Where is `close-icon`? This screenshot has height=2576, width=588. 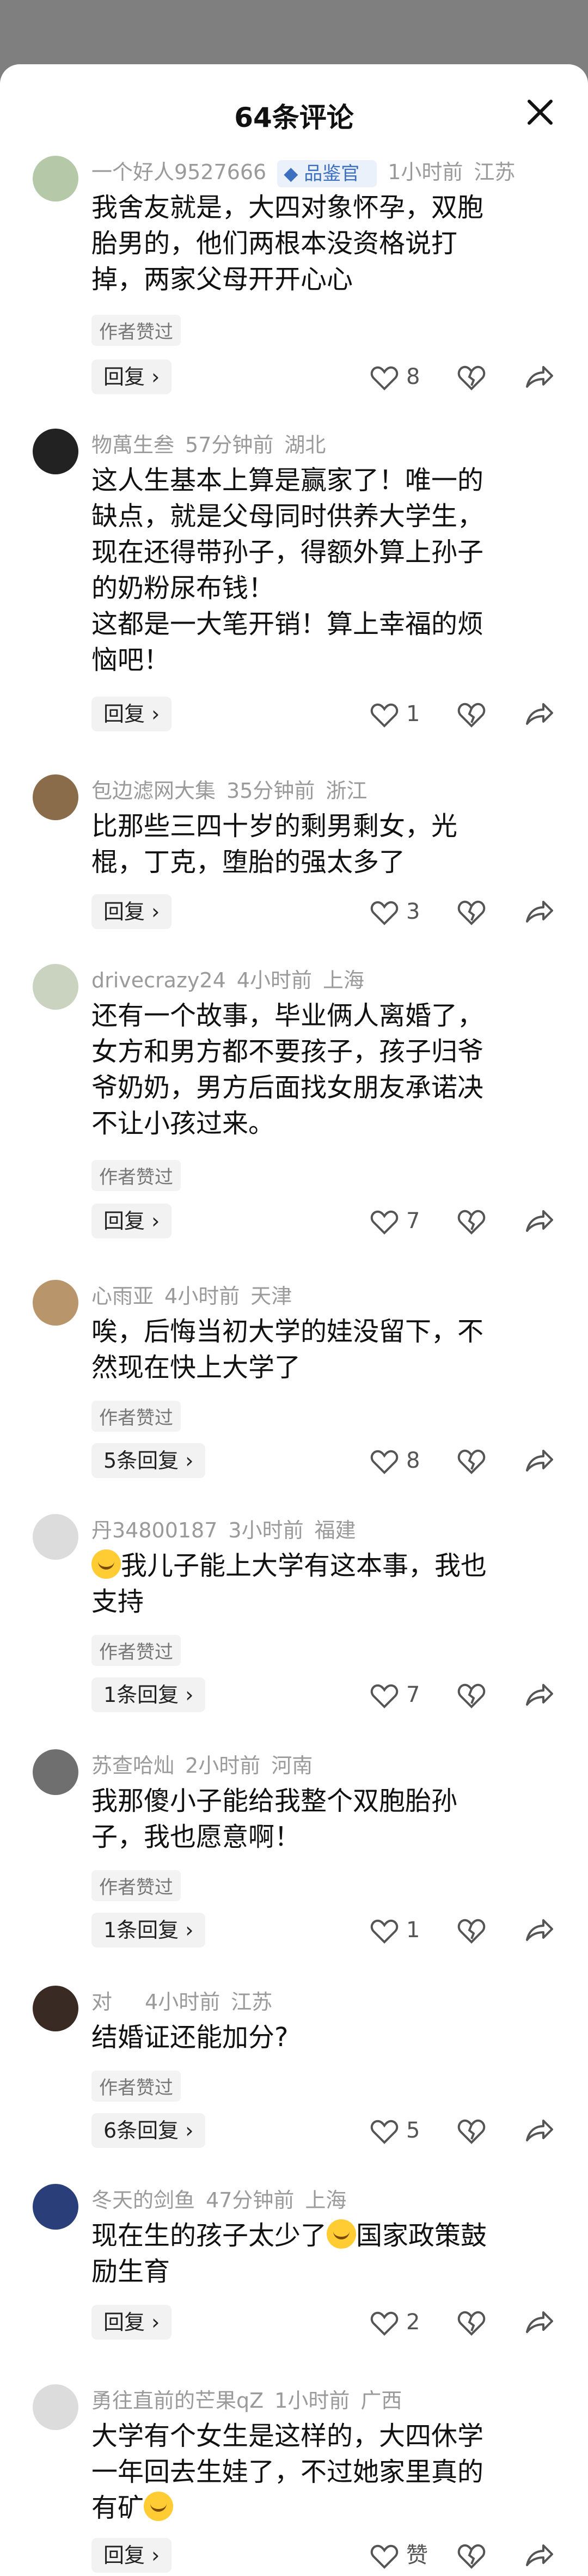 close-icon is located at coordinates (540, 112).